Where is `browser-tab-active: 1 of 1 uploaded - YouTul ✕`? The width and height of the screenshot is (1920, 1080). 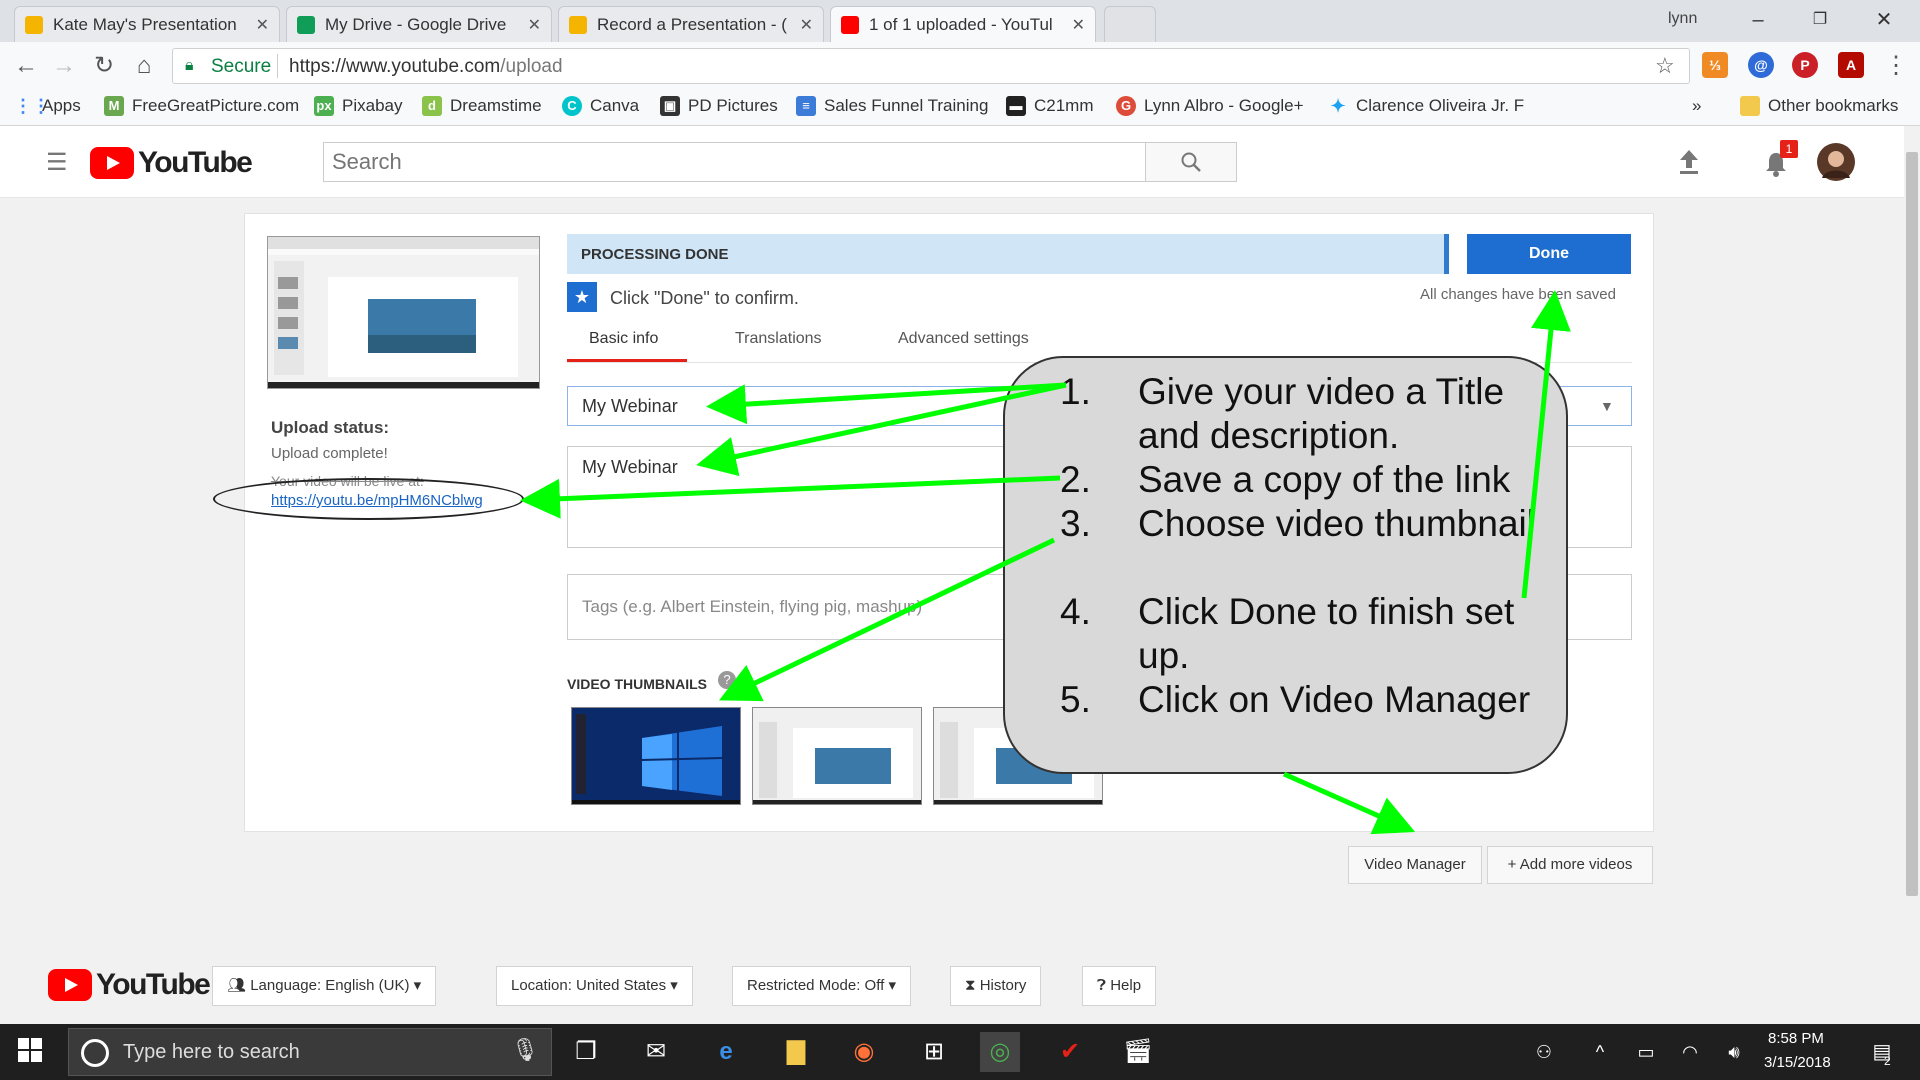 browser-tab-active: 1 of 1 uploaded - YouTul ✕ is located at coordinates (963, 24).